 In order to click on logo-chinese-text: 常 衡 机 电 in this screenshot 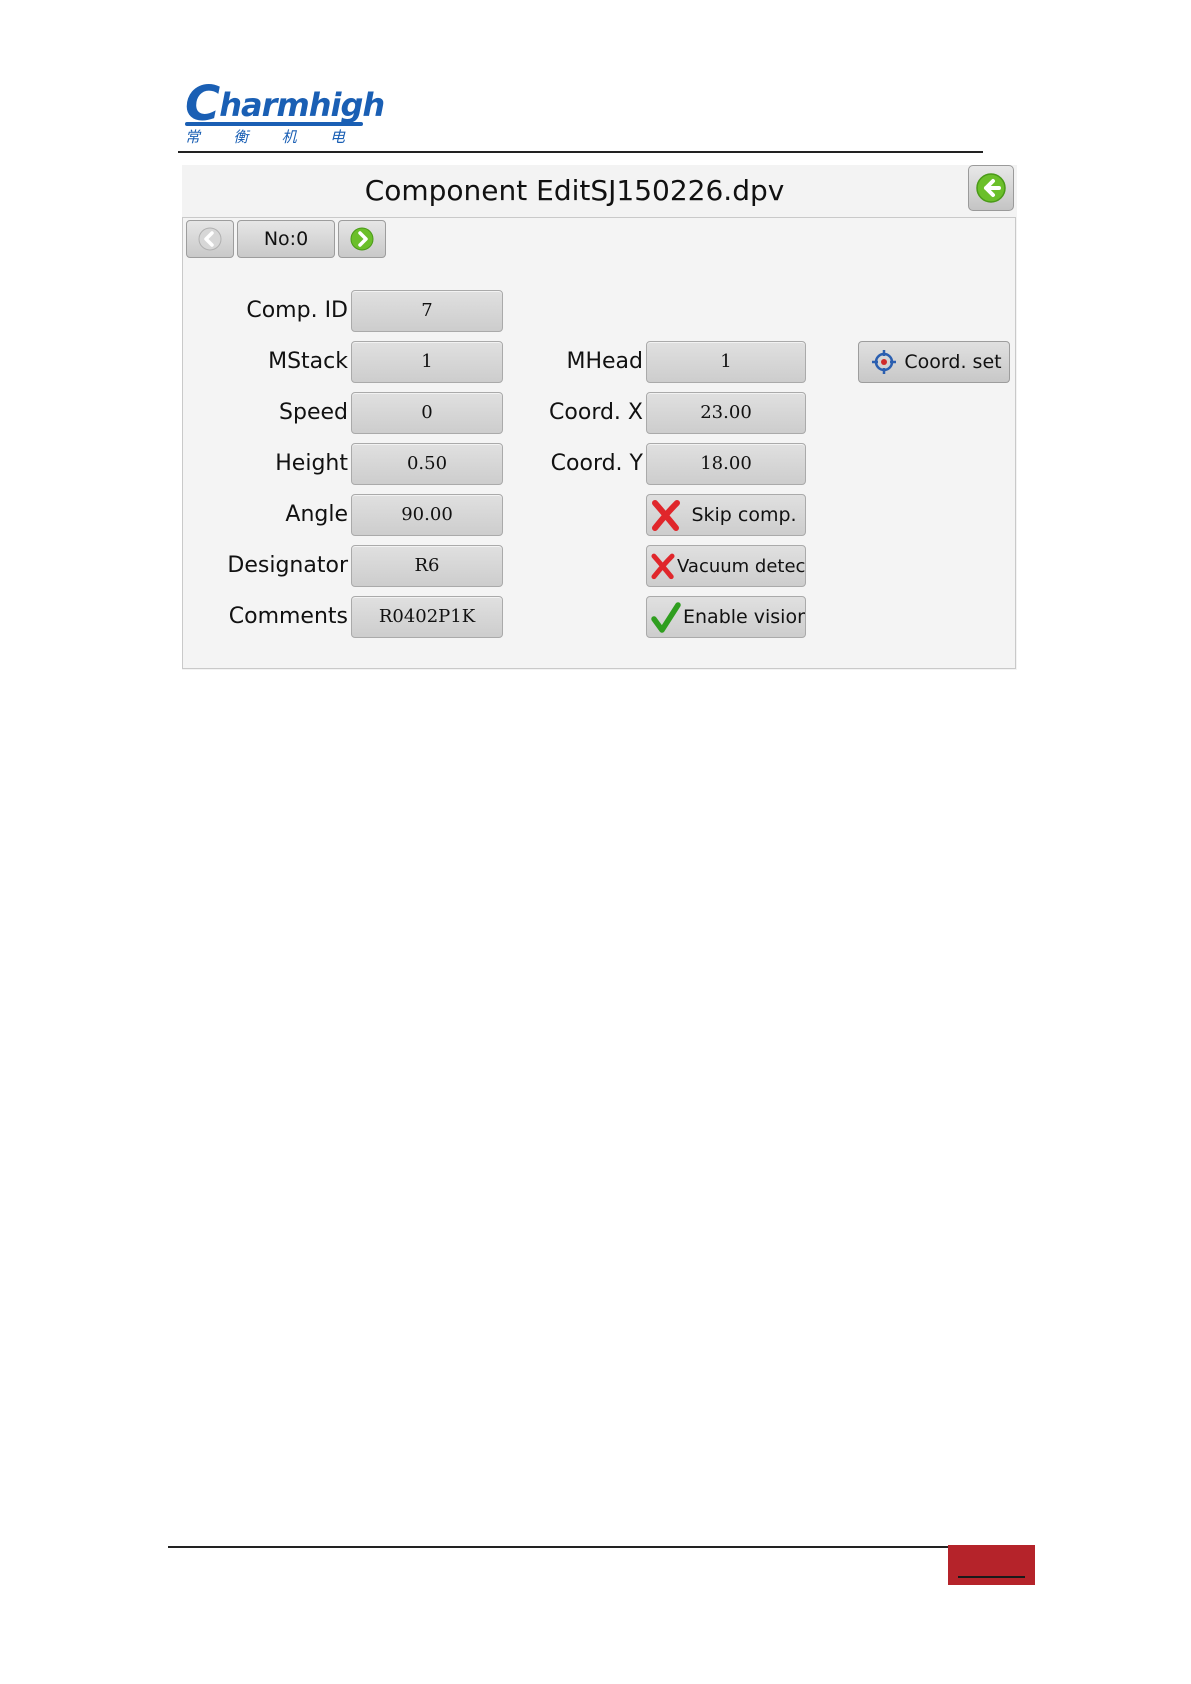, I will do `click(265, 137)`.